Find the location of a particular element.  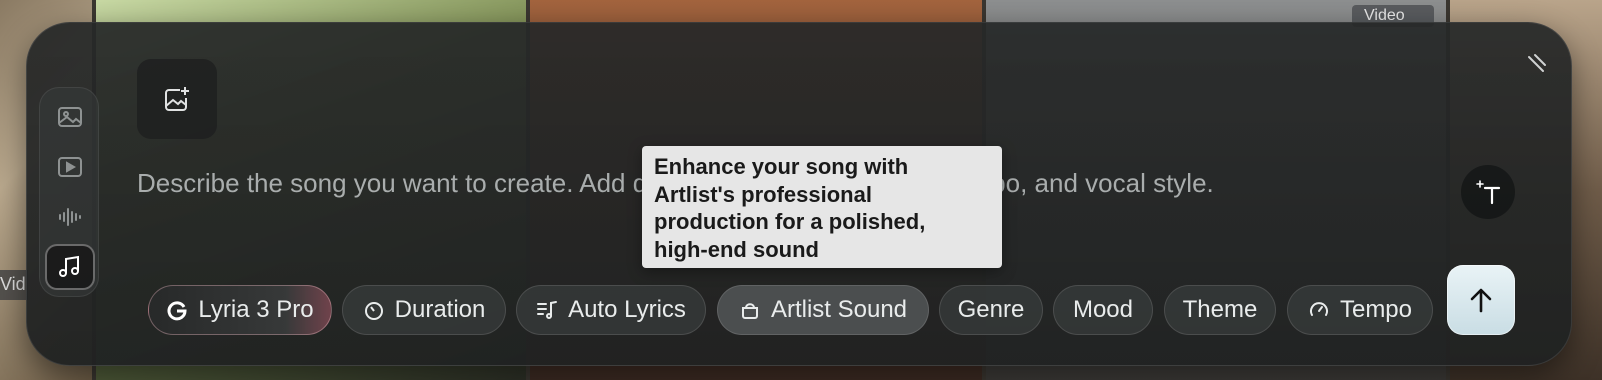

arrow-up-icon is located at coordinates (1481, 300).